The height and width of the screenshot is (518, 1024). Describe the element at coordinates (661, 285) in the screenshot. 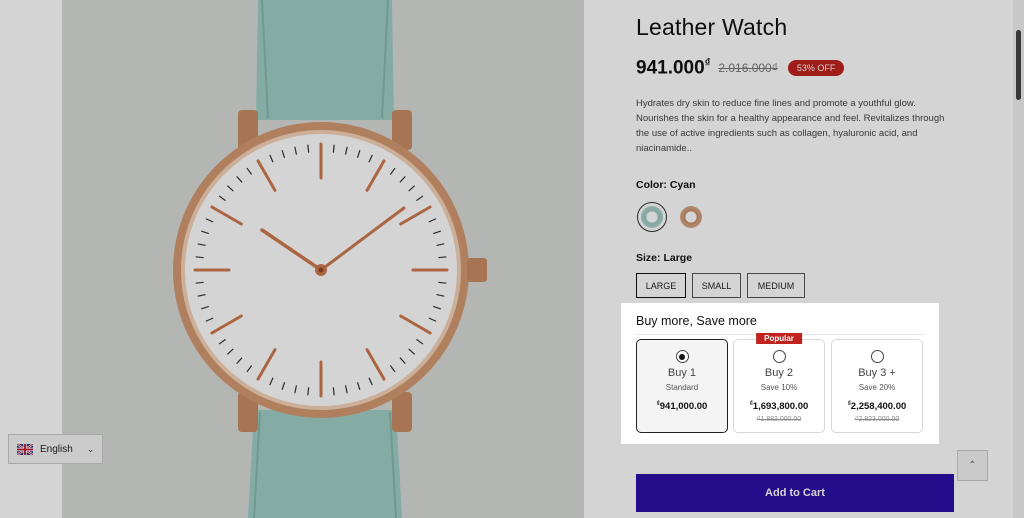

I see `size-option-large: LARGE` at that location.